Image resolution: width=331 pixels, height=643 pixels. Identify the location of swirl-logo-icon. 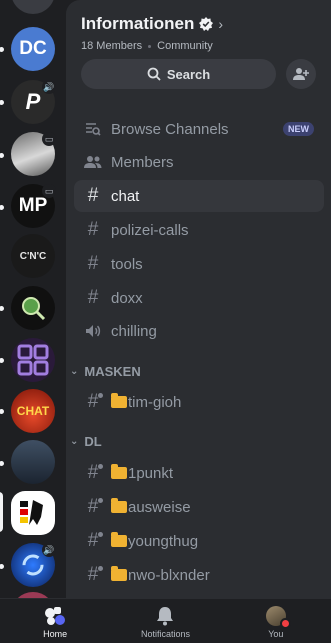
(33, 565).